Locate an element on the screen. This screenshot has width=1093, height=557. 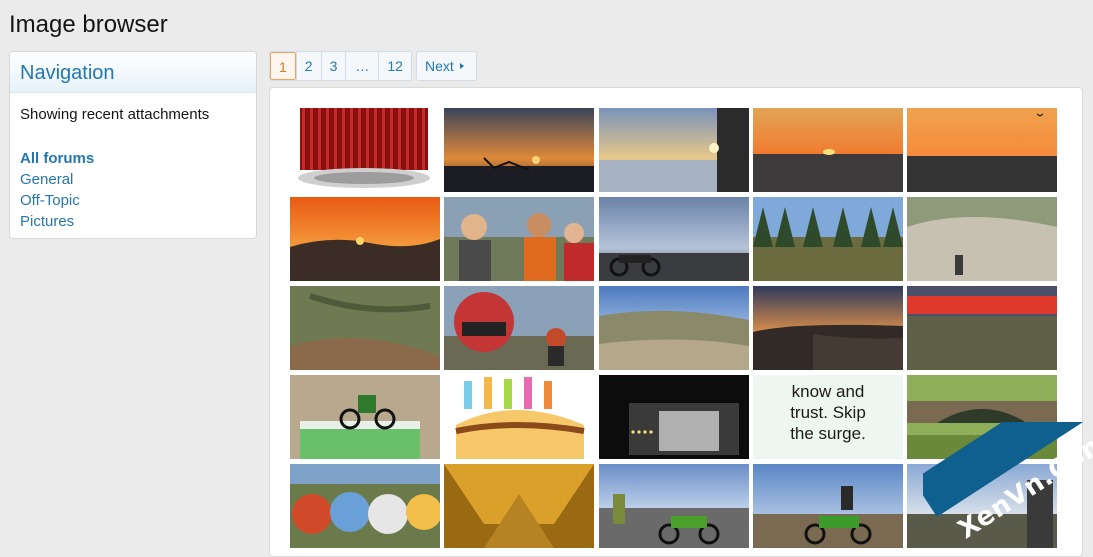
forum-nav-list: All forums General Off-Topic Pictures is located at coordinates (133, 178).